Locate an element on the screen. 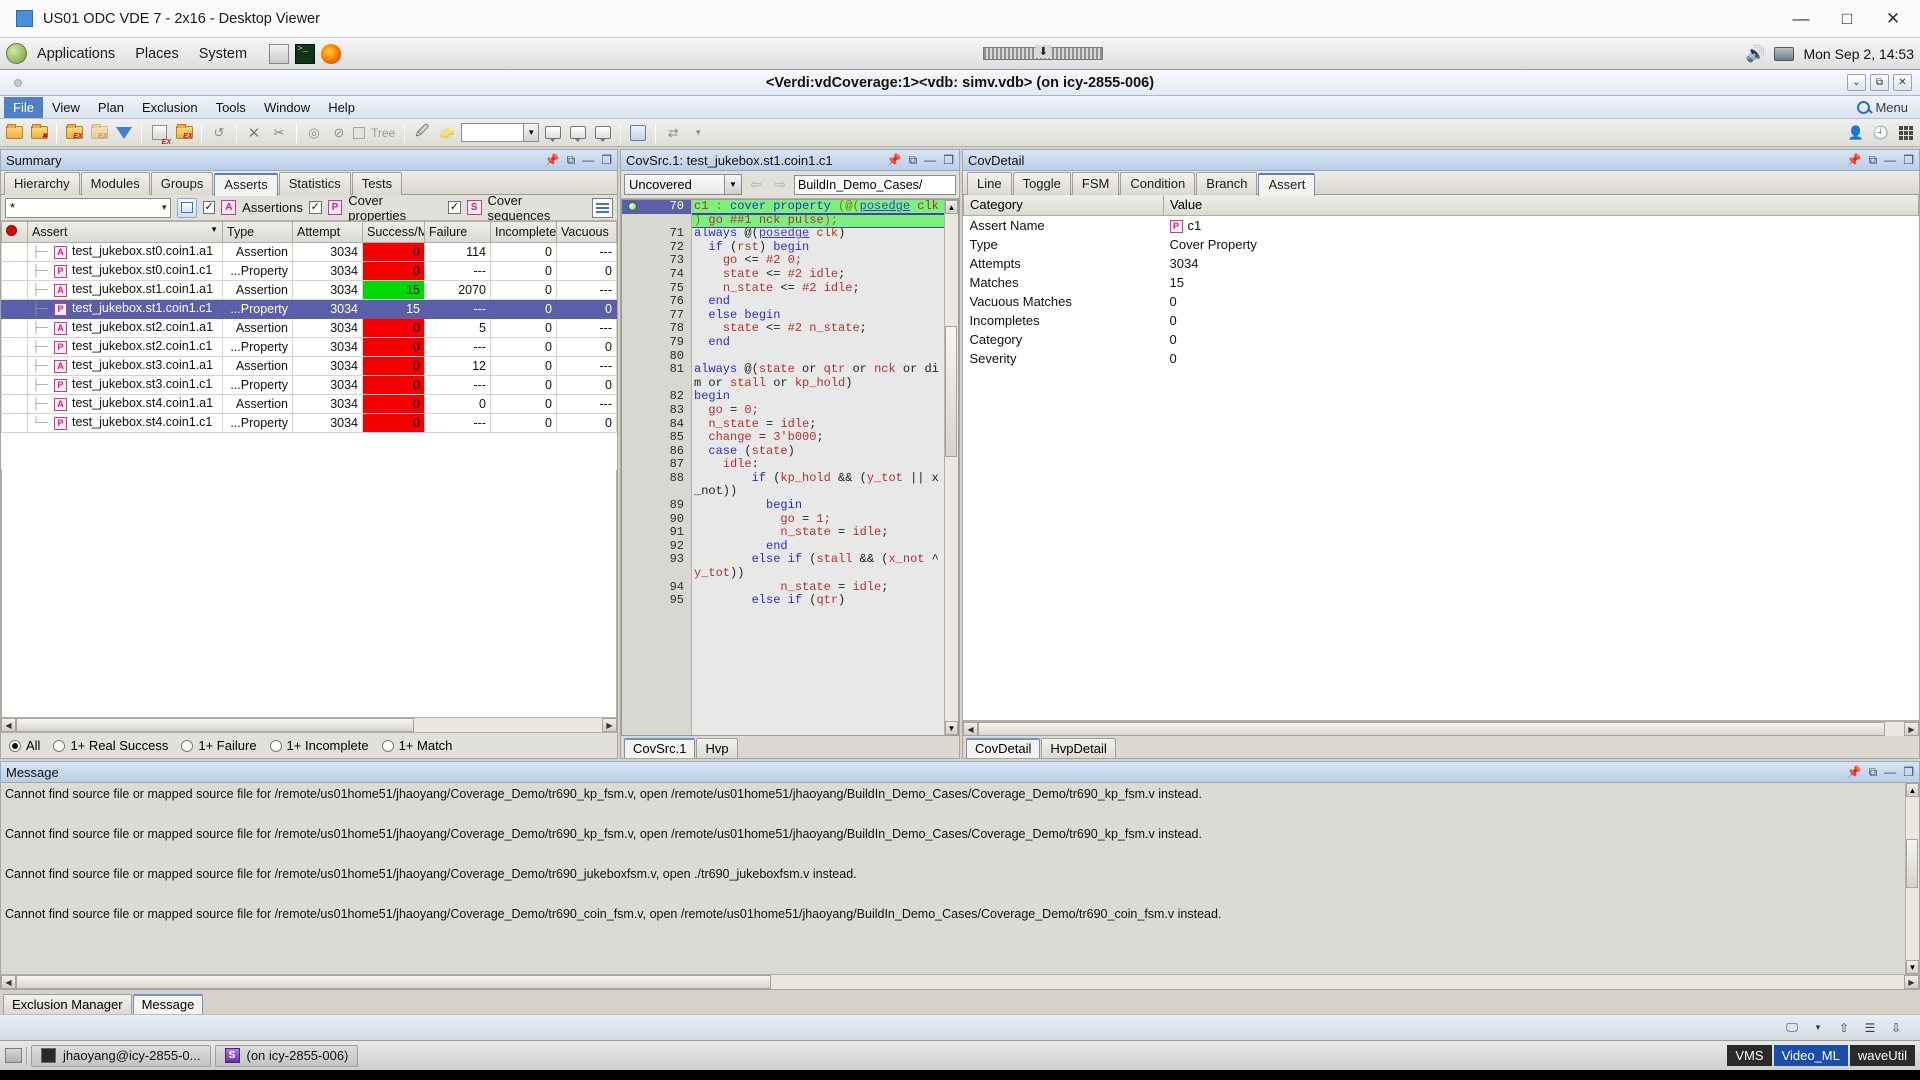  code-line is located at coordinates (818, 357).